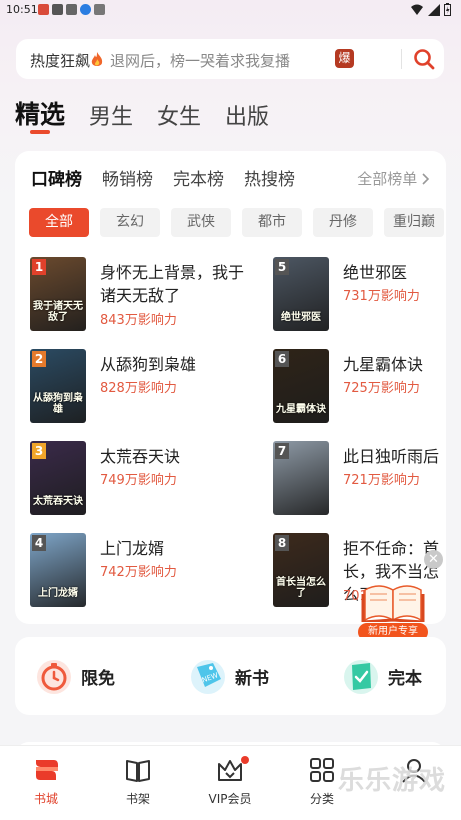 The image size is (461, 820). What do you see at coordinates (54, 677) in the screenshot?
I see `stopwatch-icon` at bounding box center [54, 677].